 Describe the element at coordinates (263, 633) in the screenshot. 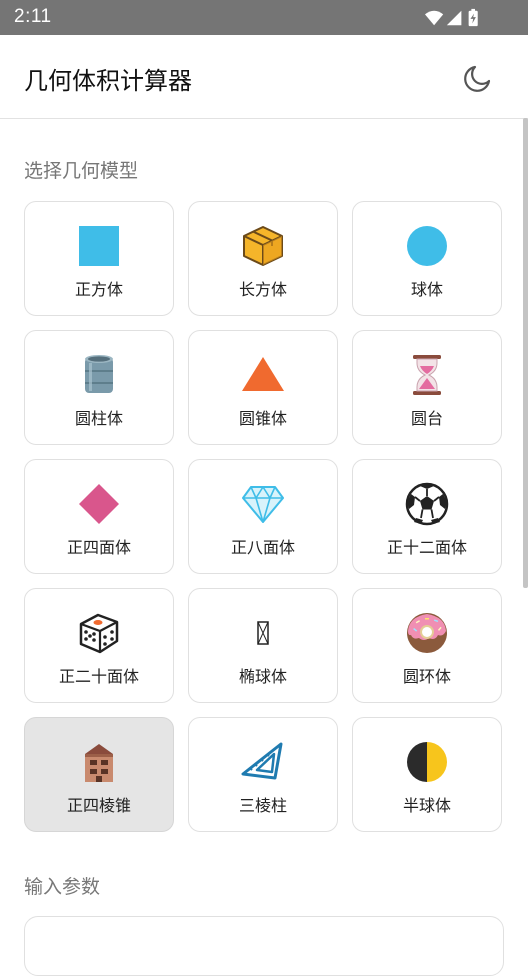

I see `ellipsoid-icon` at that location.